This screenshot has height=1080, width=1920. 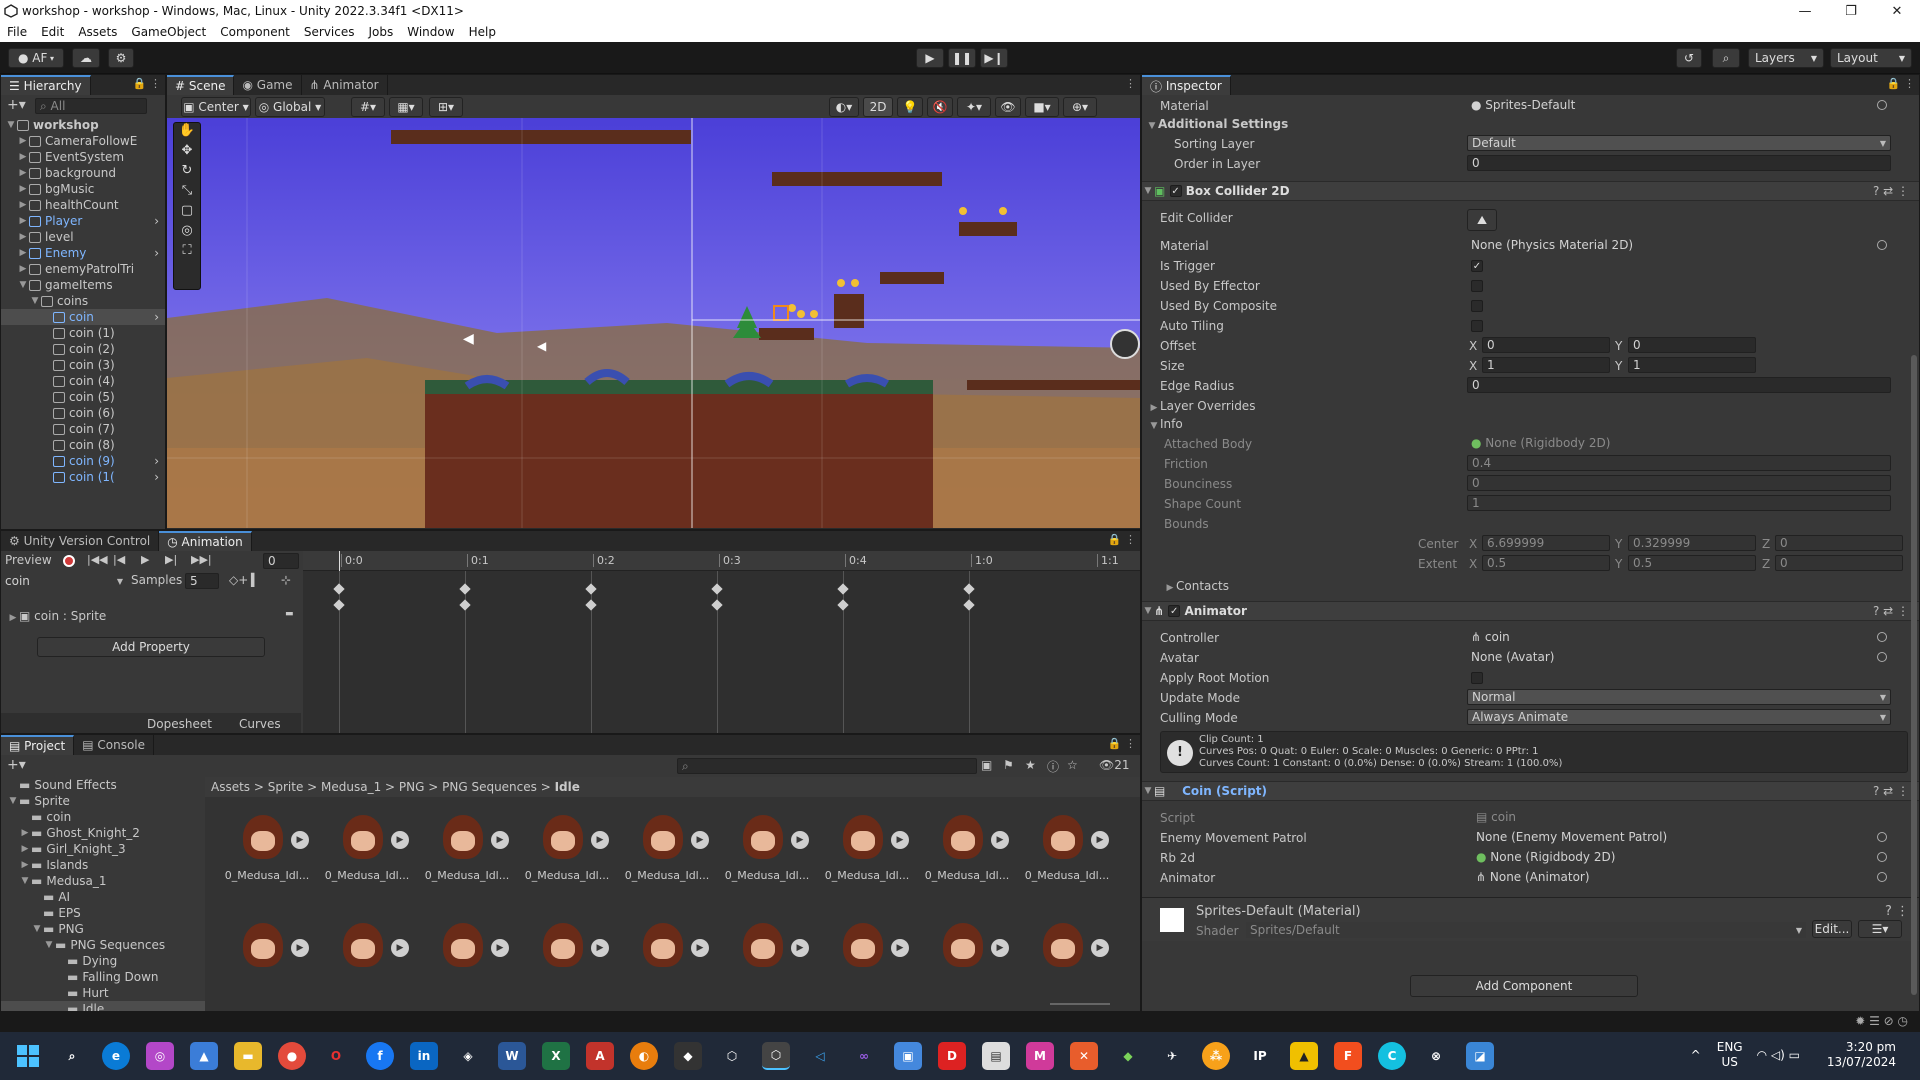 I want to click on shader-options-icon: ☰▾, so click(x=1880, y=929).